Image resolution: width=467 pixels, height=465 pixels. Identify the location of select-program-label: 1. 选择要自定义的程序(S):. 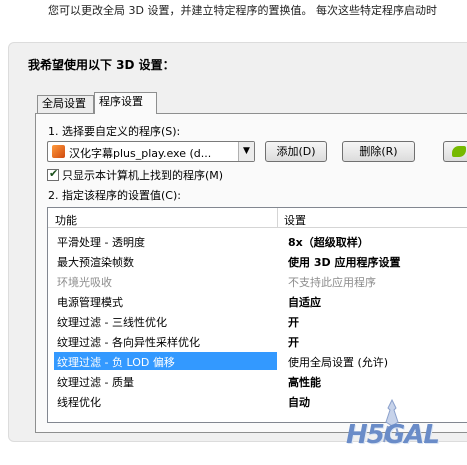
(114, 131).